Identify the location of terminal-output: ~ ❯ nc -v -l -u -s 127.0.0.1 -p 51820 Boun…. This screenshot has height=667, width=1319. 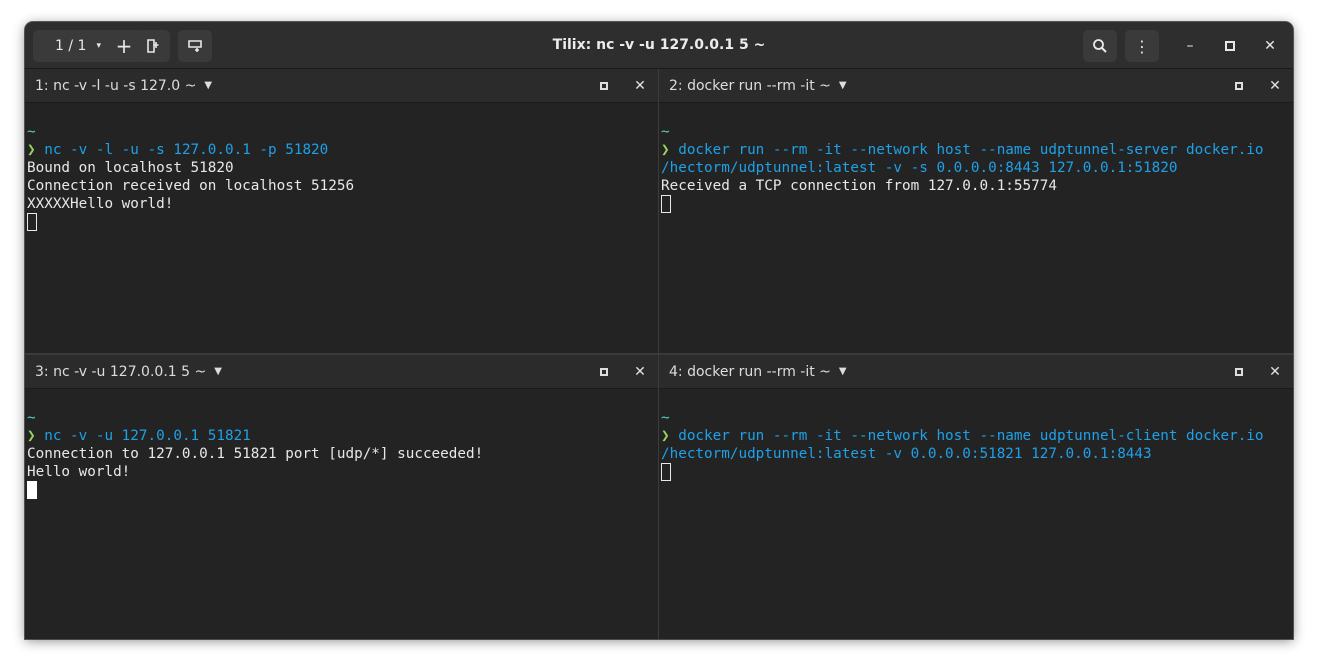
(342, 177).